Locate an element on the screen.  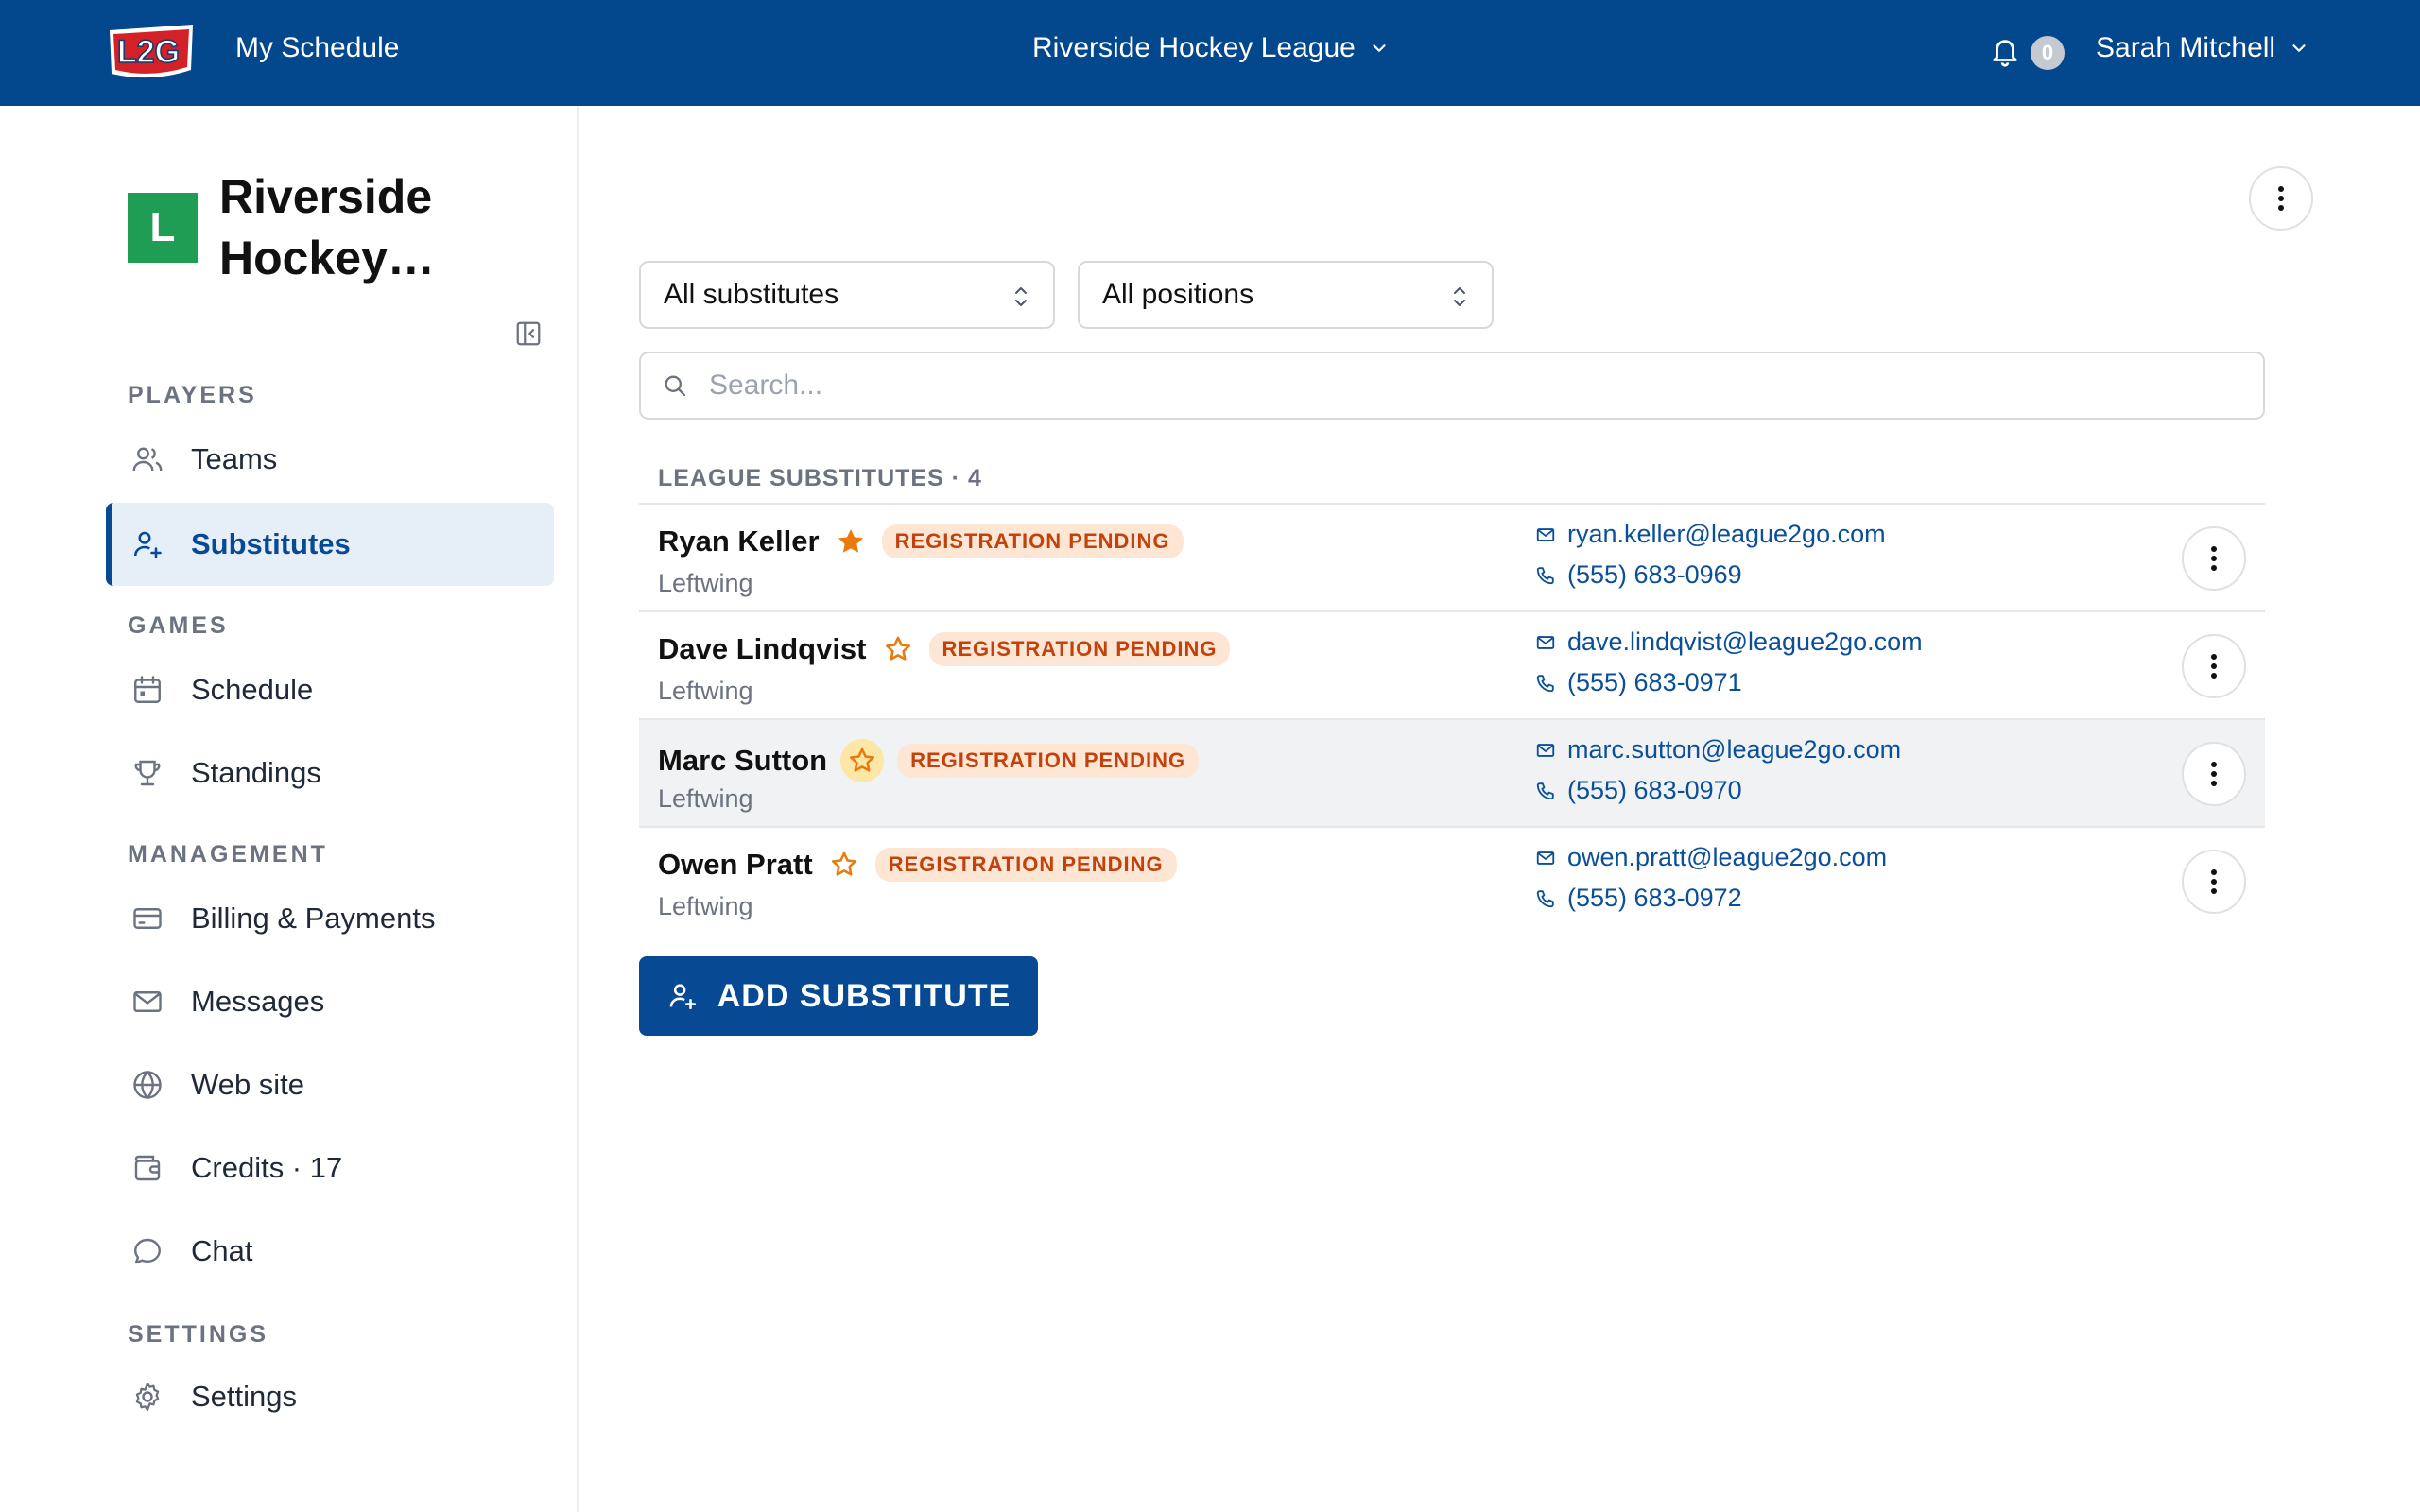
email-text: ryan.keller@league2go.com is located at coordinates (1726, 534).